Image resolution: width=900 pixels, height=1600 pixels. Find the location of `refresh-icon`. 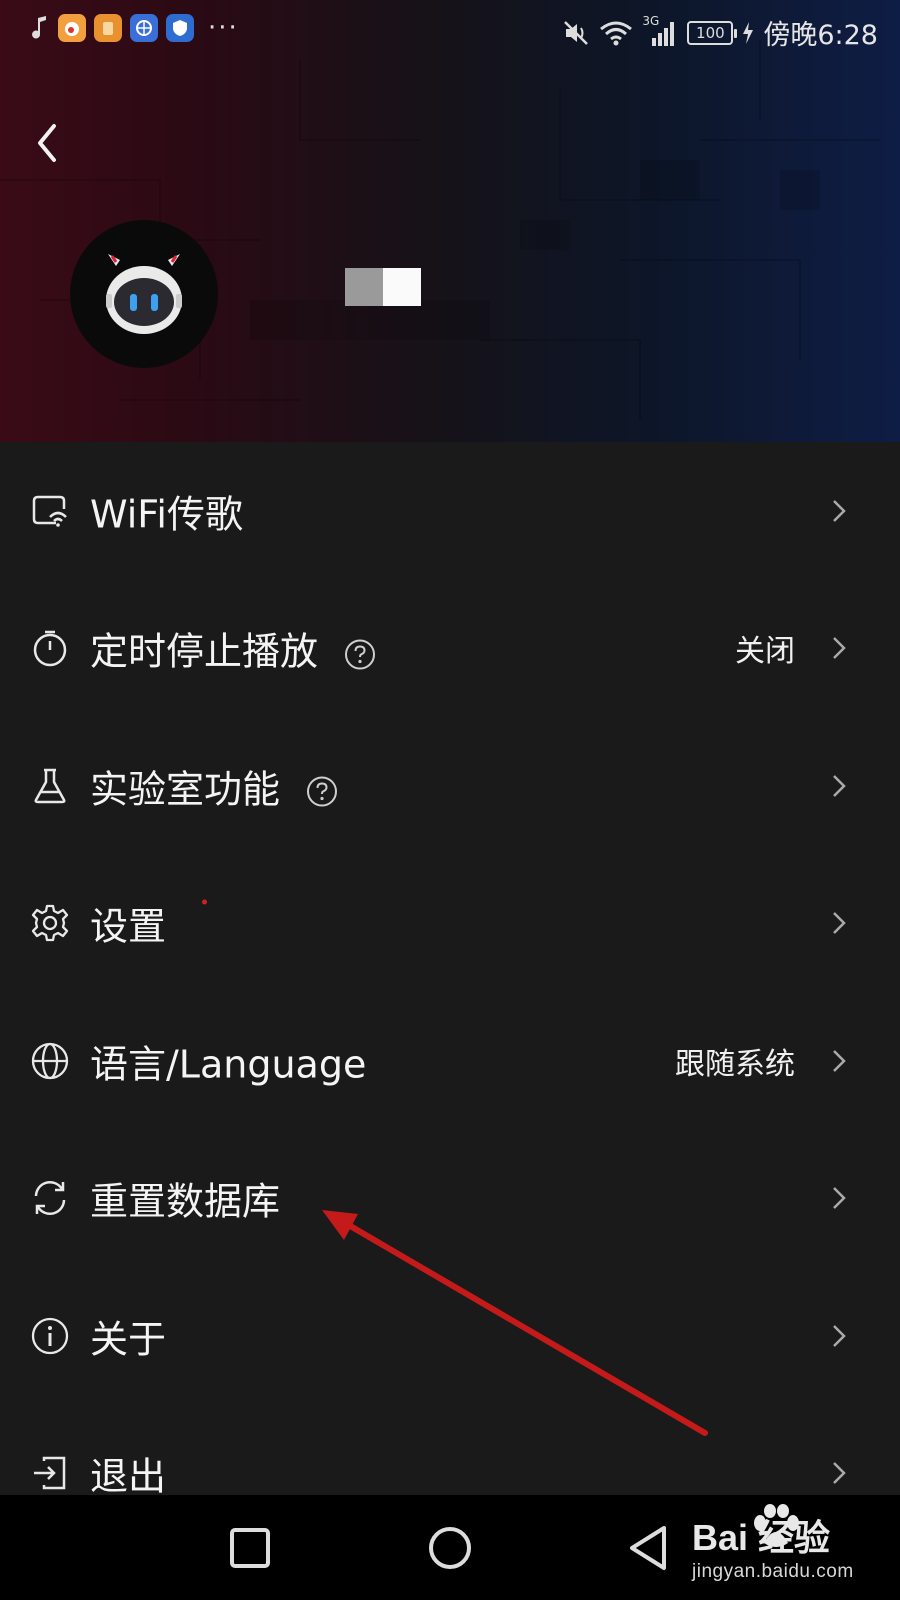

refresh-icon is located at coordinates (50, 1198).